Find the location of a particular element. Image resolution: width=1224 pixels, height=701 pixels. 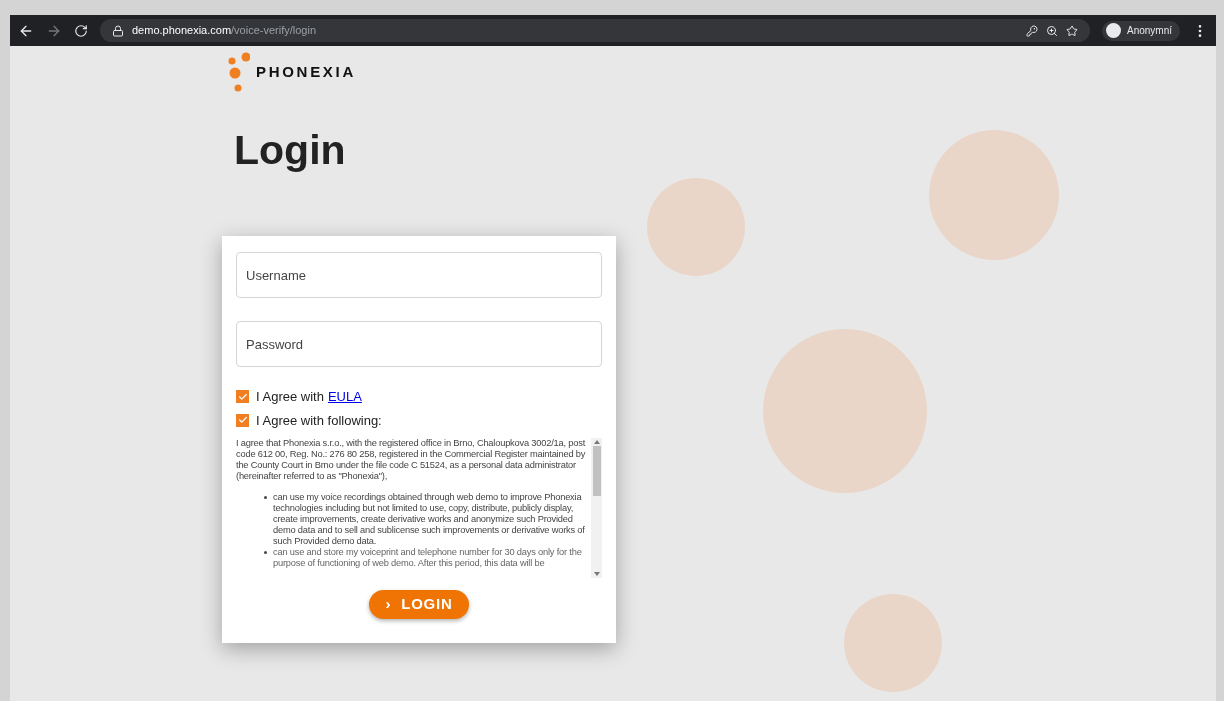

consent-item: can use and store my voiceprint and telephone number for 30 days only for the purpose of functioning of web demo. After this period, this data will be is located at coordinates (428, 558).